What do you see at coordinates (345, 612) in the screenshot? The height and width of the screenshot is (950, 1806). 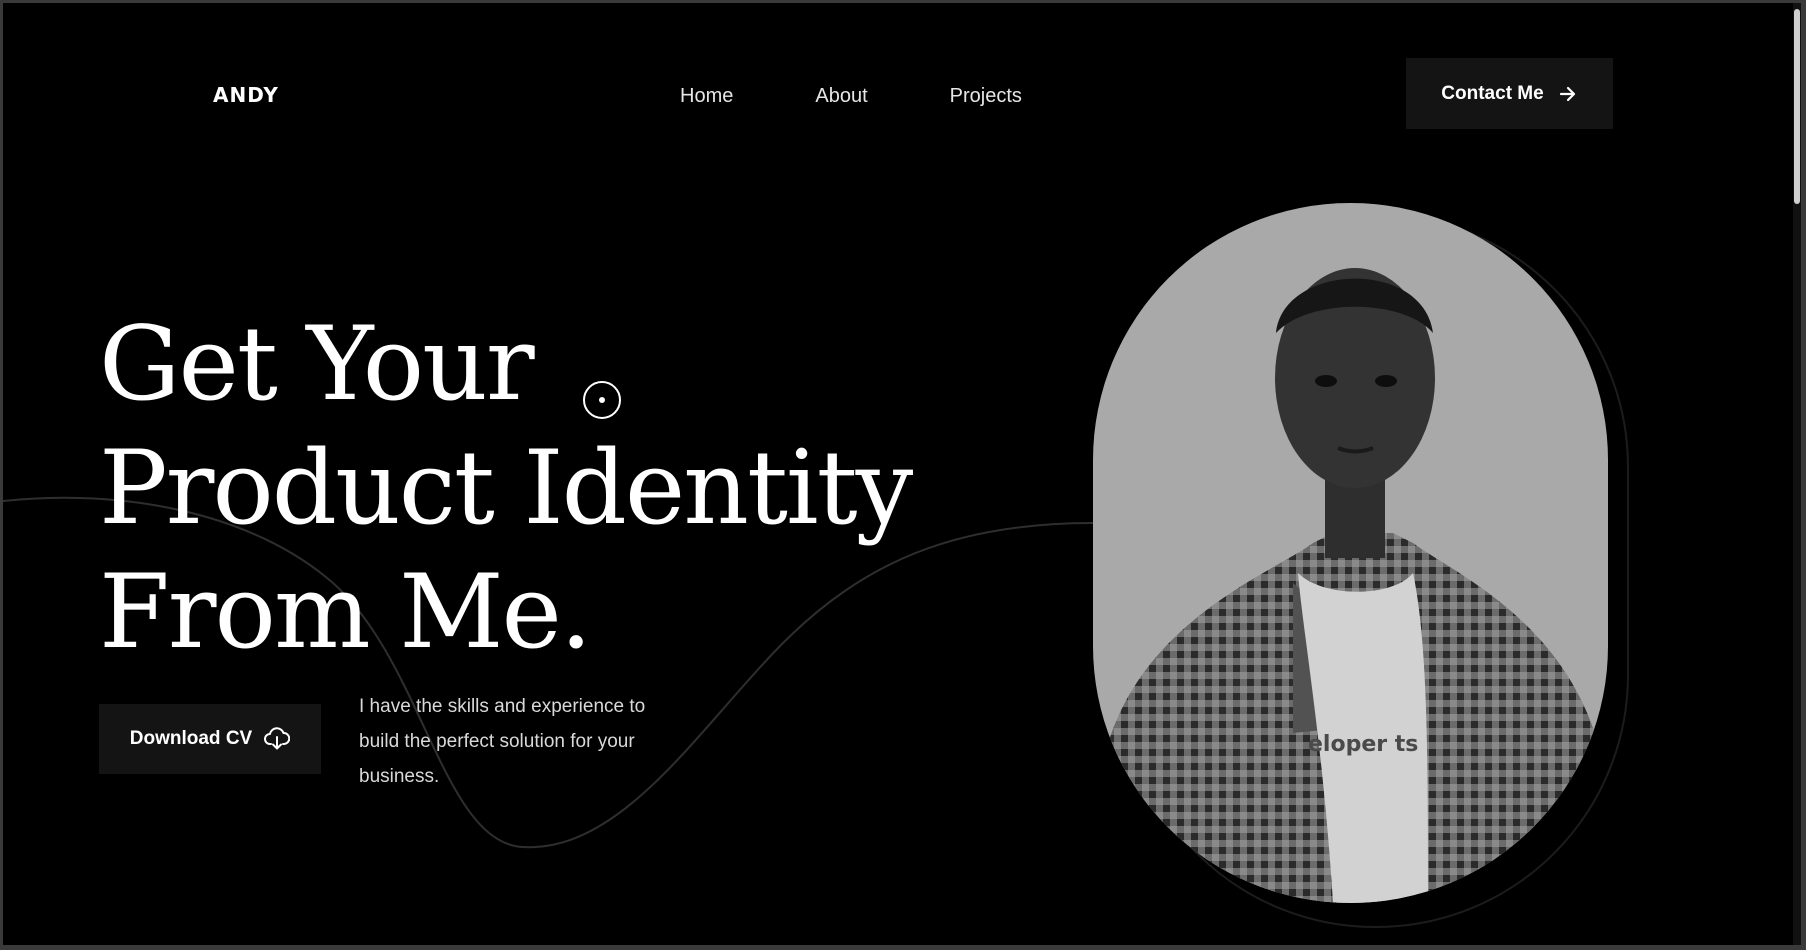 I see `hero-title-line-3: From Me.` at bounding box center [345, 612].